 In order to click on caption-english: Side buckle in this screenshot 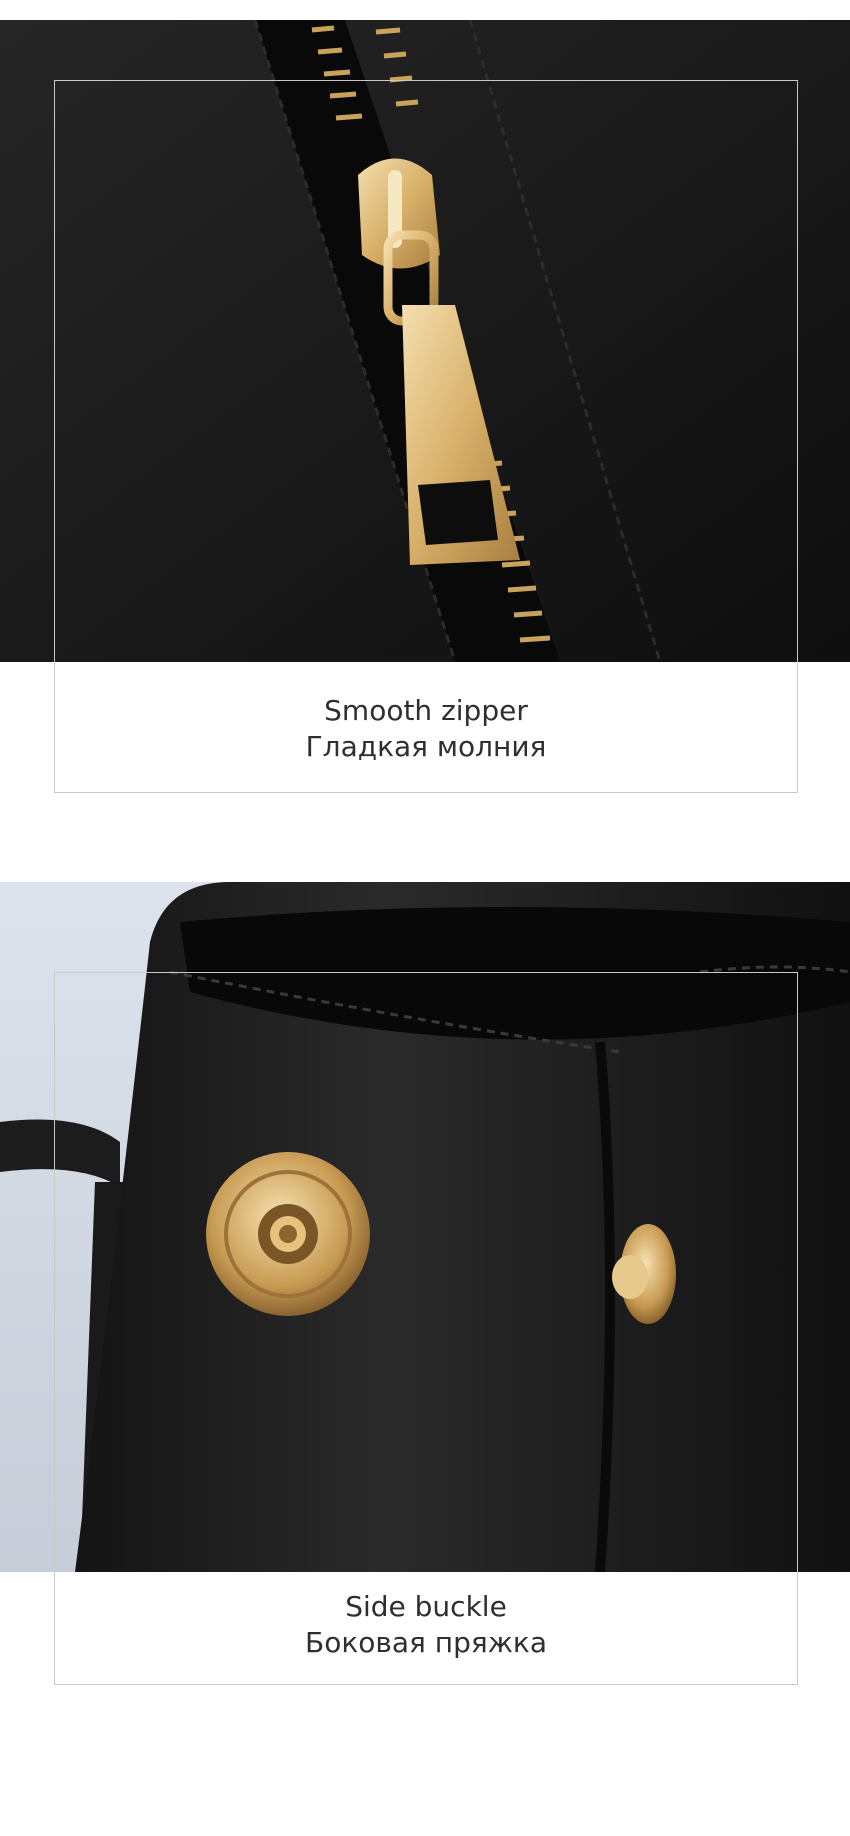, I will do `click(426, 1606)`.